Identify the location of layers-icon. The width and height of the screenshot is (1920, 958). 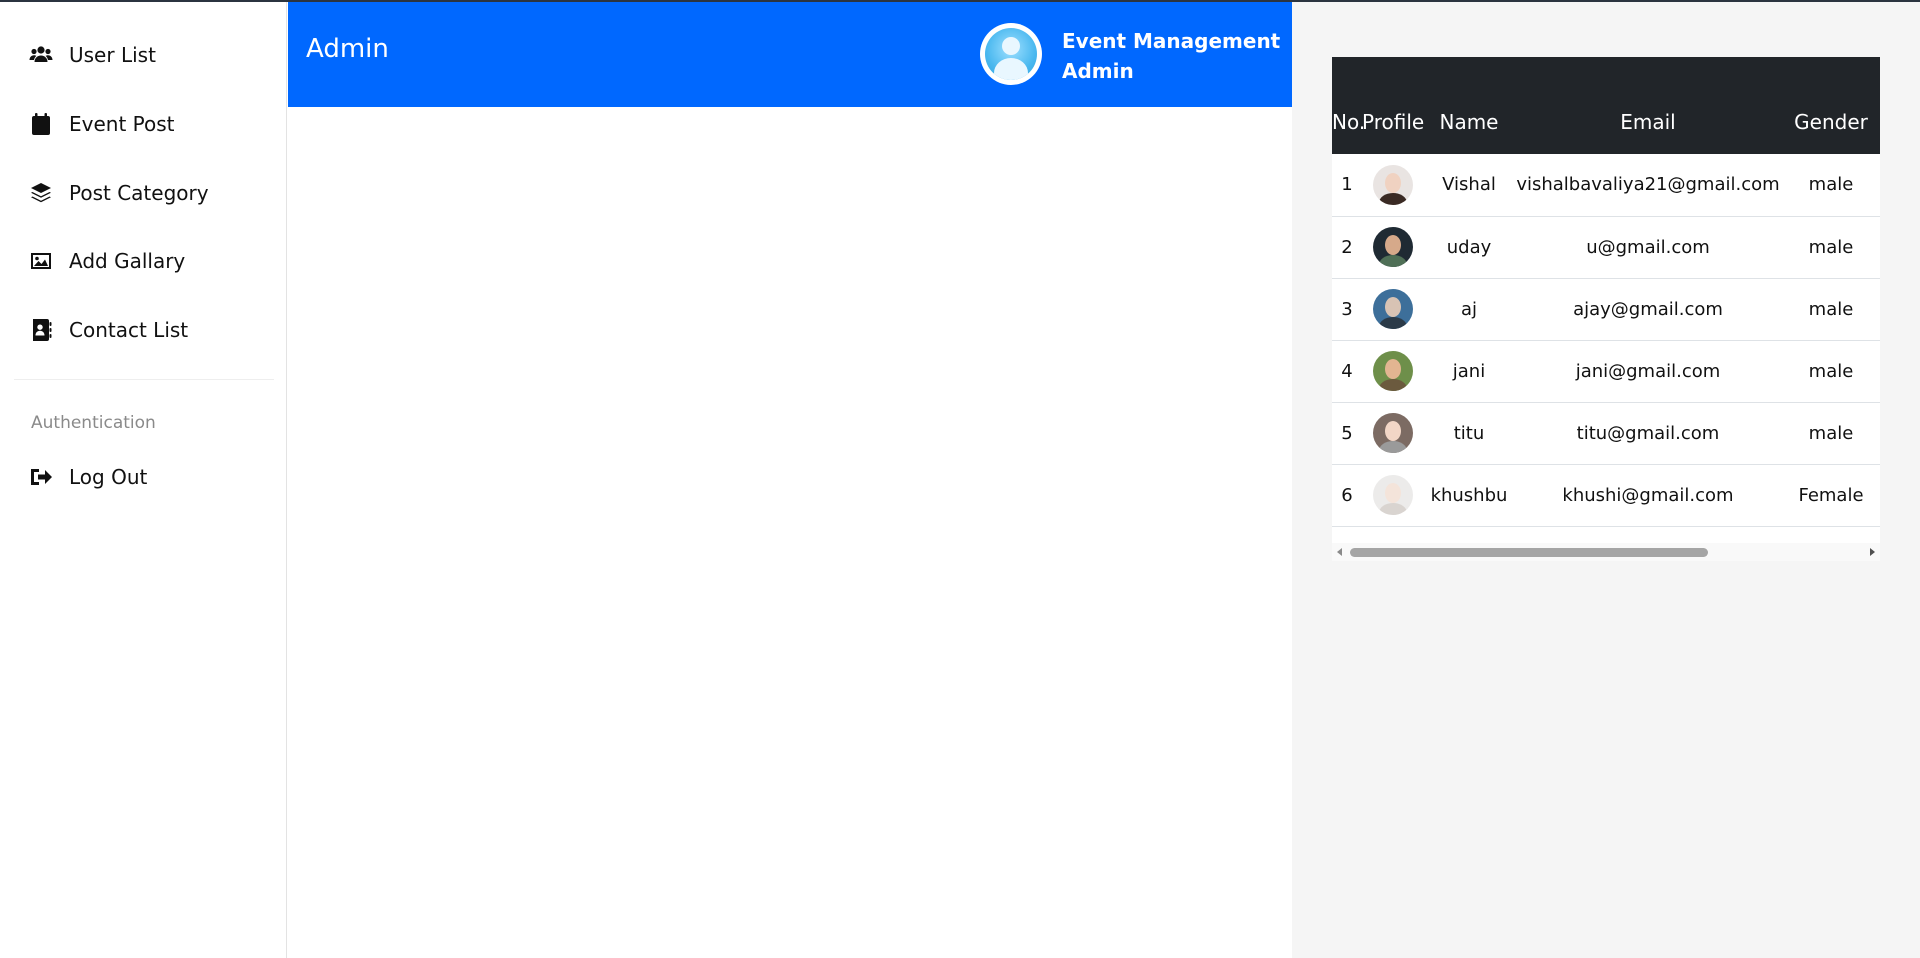
(41, 193).